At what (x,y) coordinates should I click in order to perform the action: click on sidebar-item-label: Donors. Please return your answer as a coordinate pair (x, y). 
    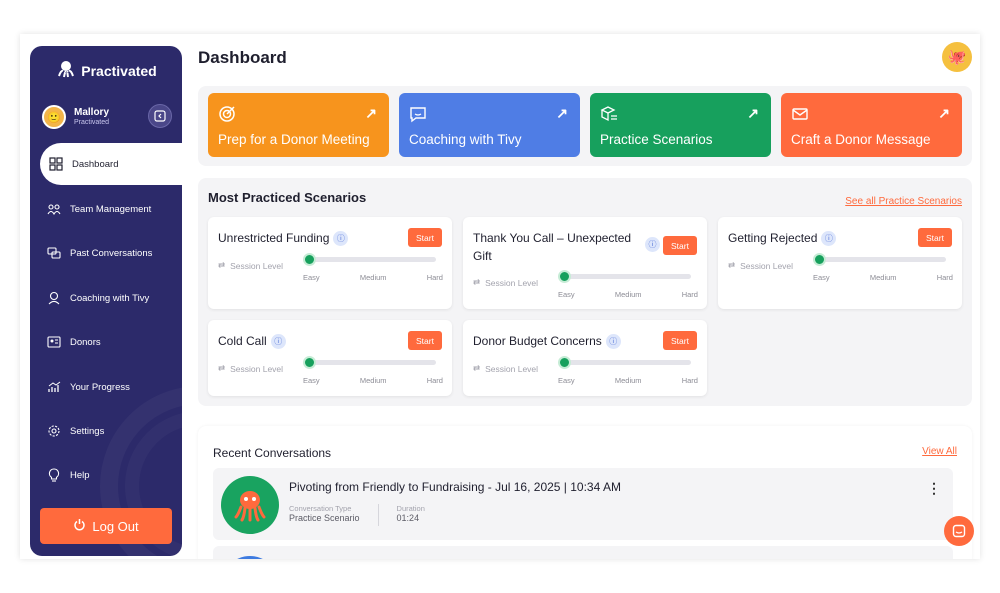
    Looking at the image, I should click on (85, 342).